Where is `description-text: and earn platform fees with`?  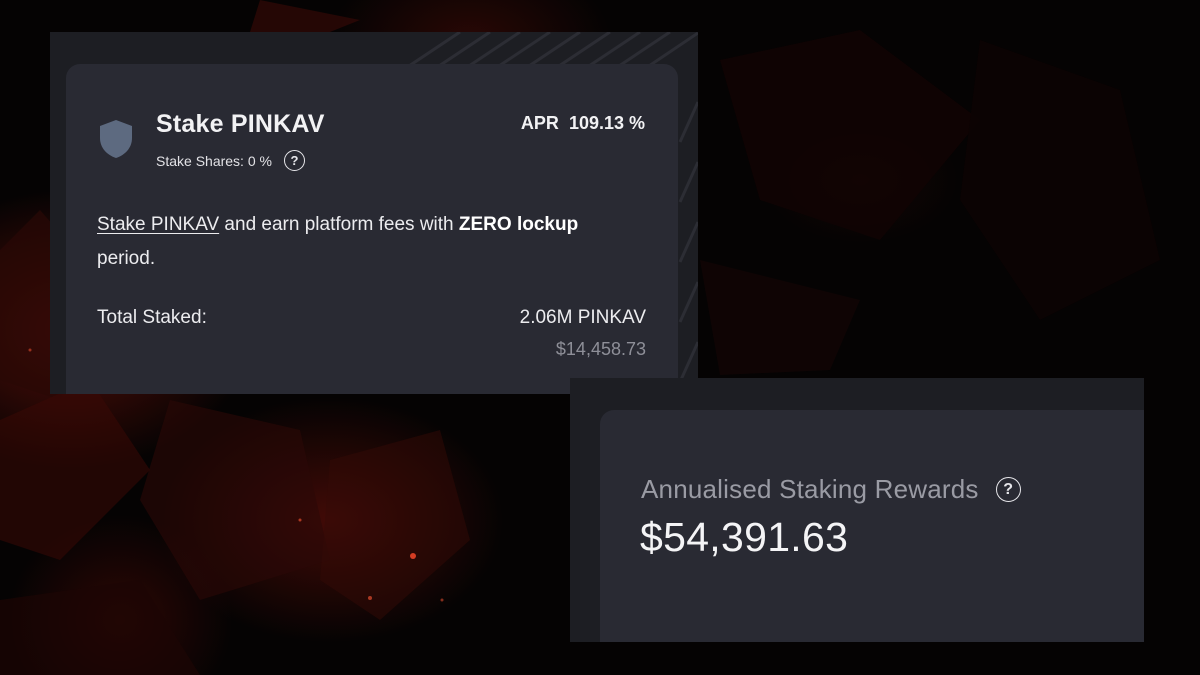 description-text: and earn platform fees with is located at coordinates (339, 224).